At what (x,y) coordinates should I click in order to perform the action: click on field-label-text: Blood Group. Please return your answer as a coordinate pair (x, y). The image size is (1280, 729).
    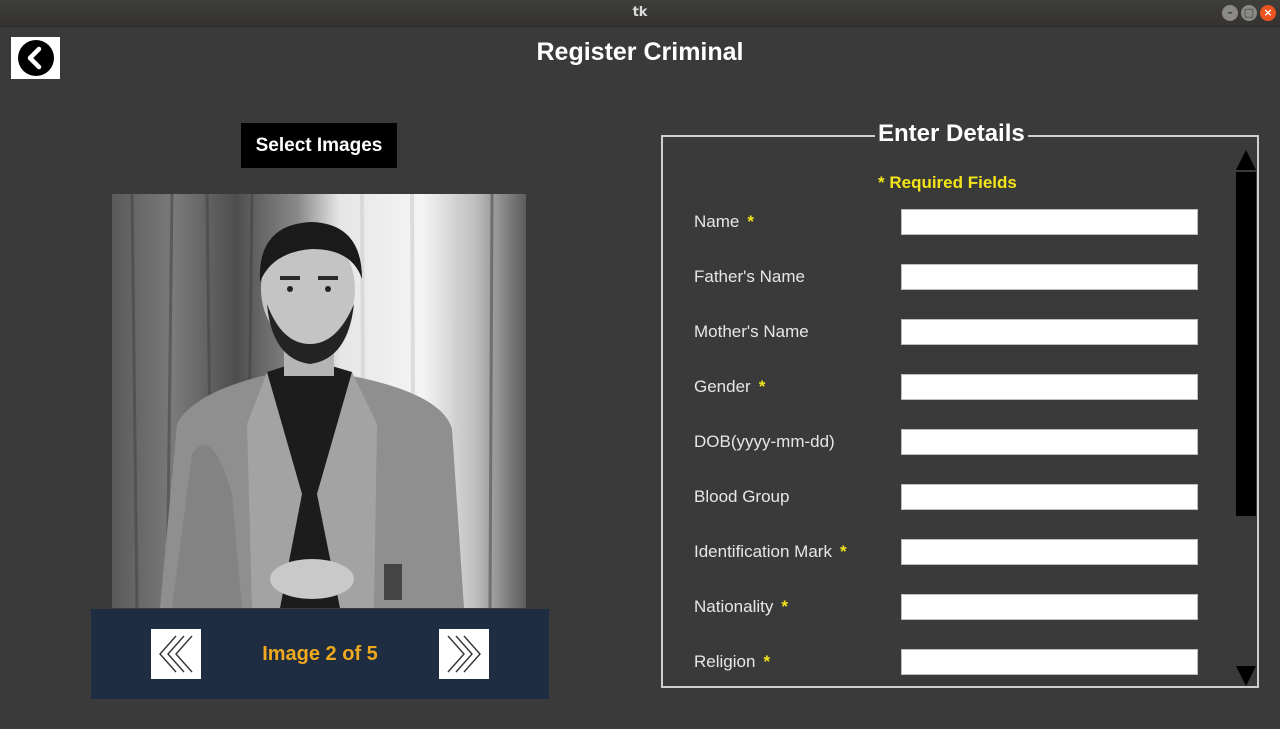
    Looking at the image, I should click on (742, 496).